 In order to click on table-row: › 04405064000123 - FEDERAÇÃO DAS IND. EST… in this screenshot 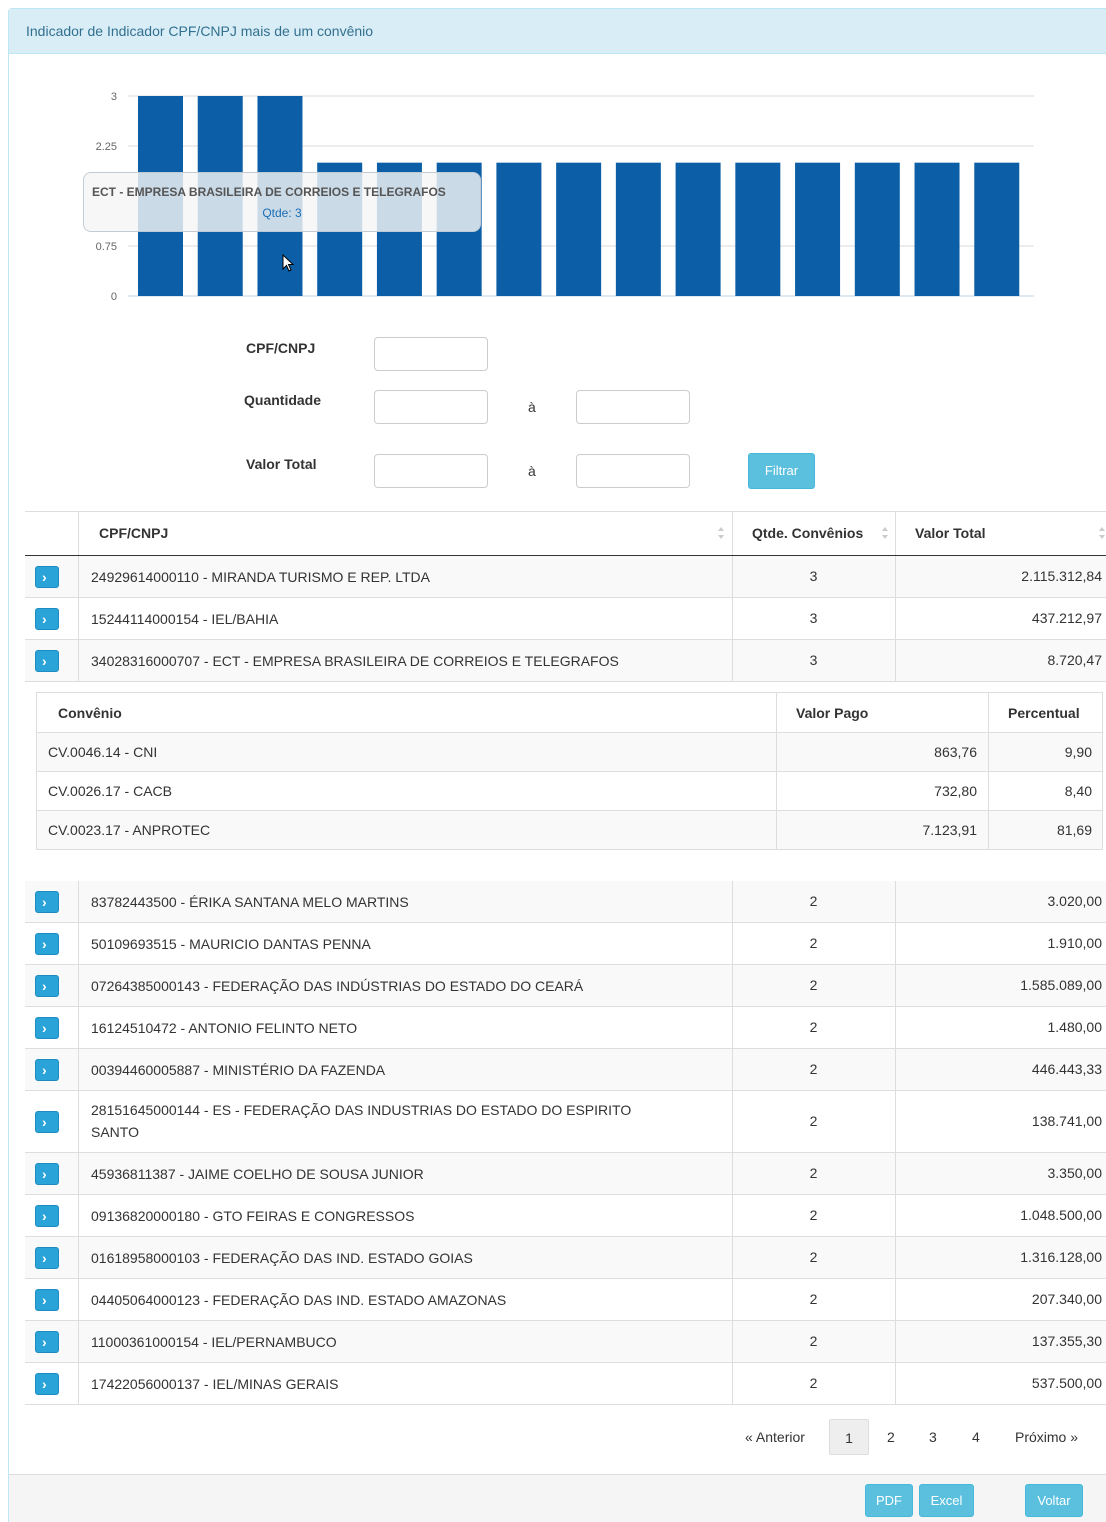, I will do `click(565, 1300)`.